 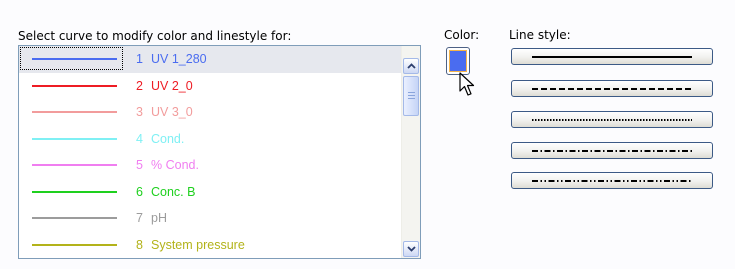 I want to click on curve-list-item: 1 UV 1_280, so click(x=210, y=59).